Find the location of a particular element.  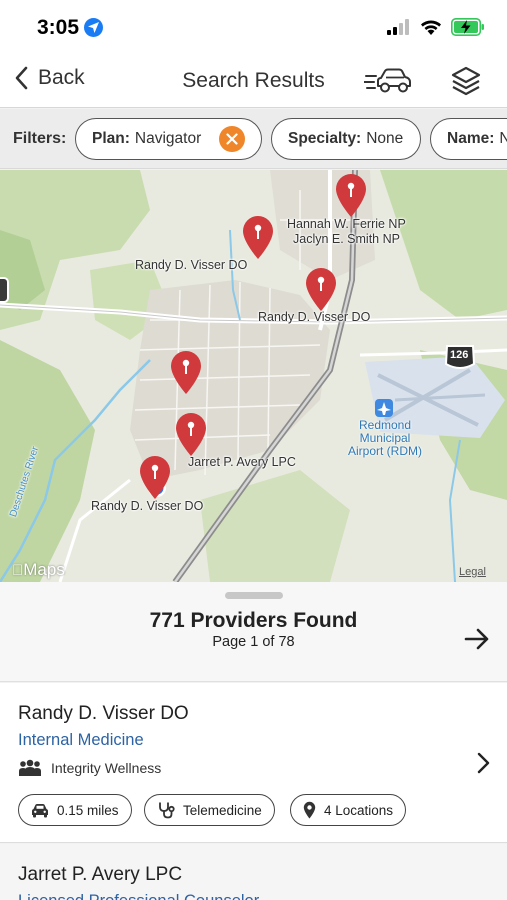

stethoscope-icon is located at coordinates (167, 810).